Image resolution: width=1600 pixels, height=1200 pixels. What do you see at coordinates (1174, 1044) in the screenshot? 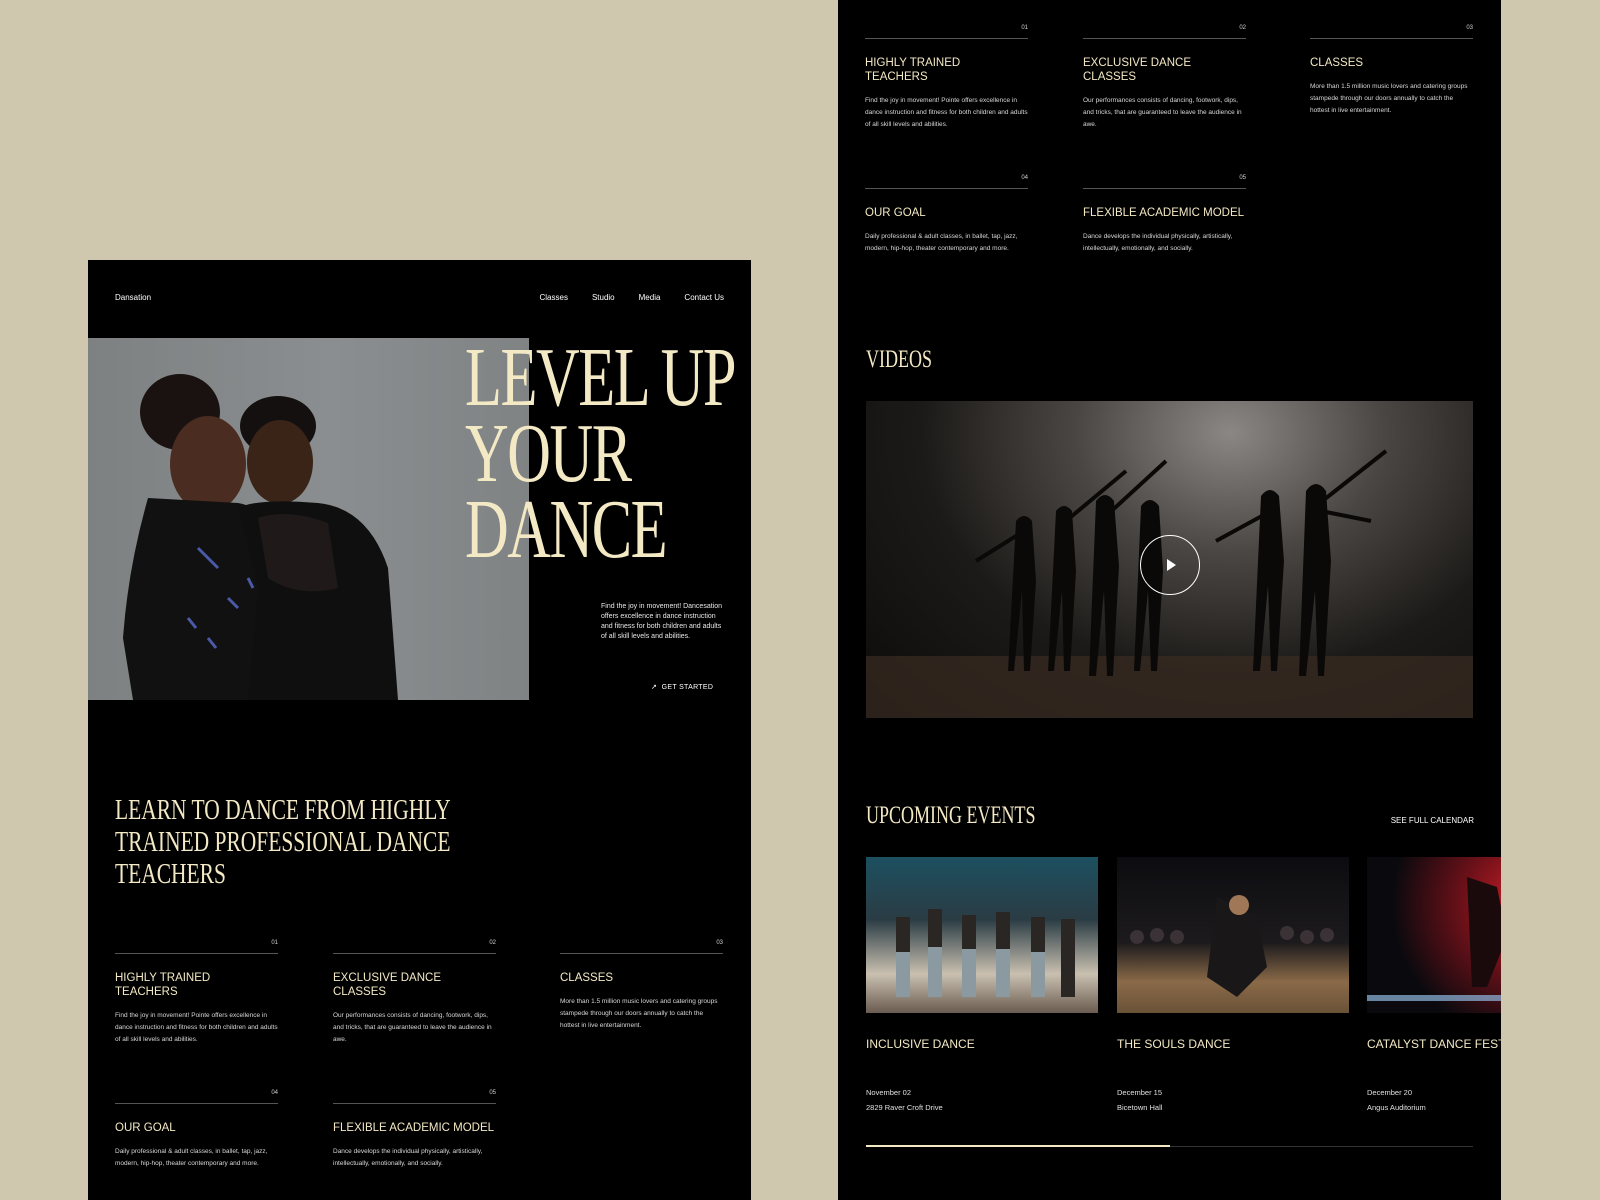
I see `event-title: THE SOULS DANCE` at bounding box center [1174, 1044].